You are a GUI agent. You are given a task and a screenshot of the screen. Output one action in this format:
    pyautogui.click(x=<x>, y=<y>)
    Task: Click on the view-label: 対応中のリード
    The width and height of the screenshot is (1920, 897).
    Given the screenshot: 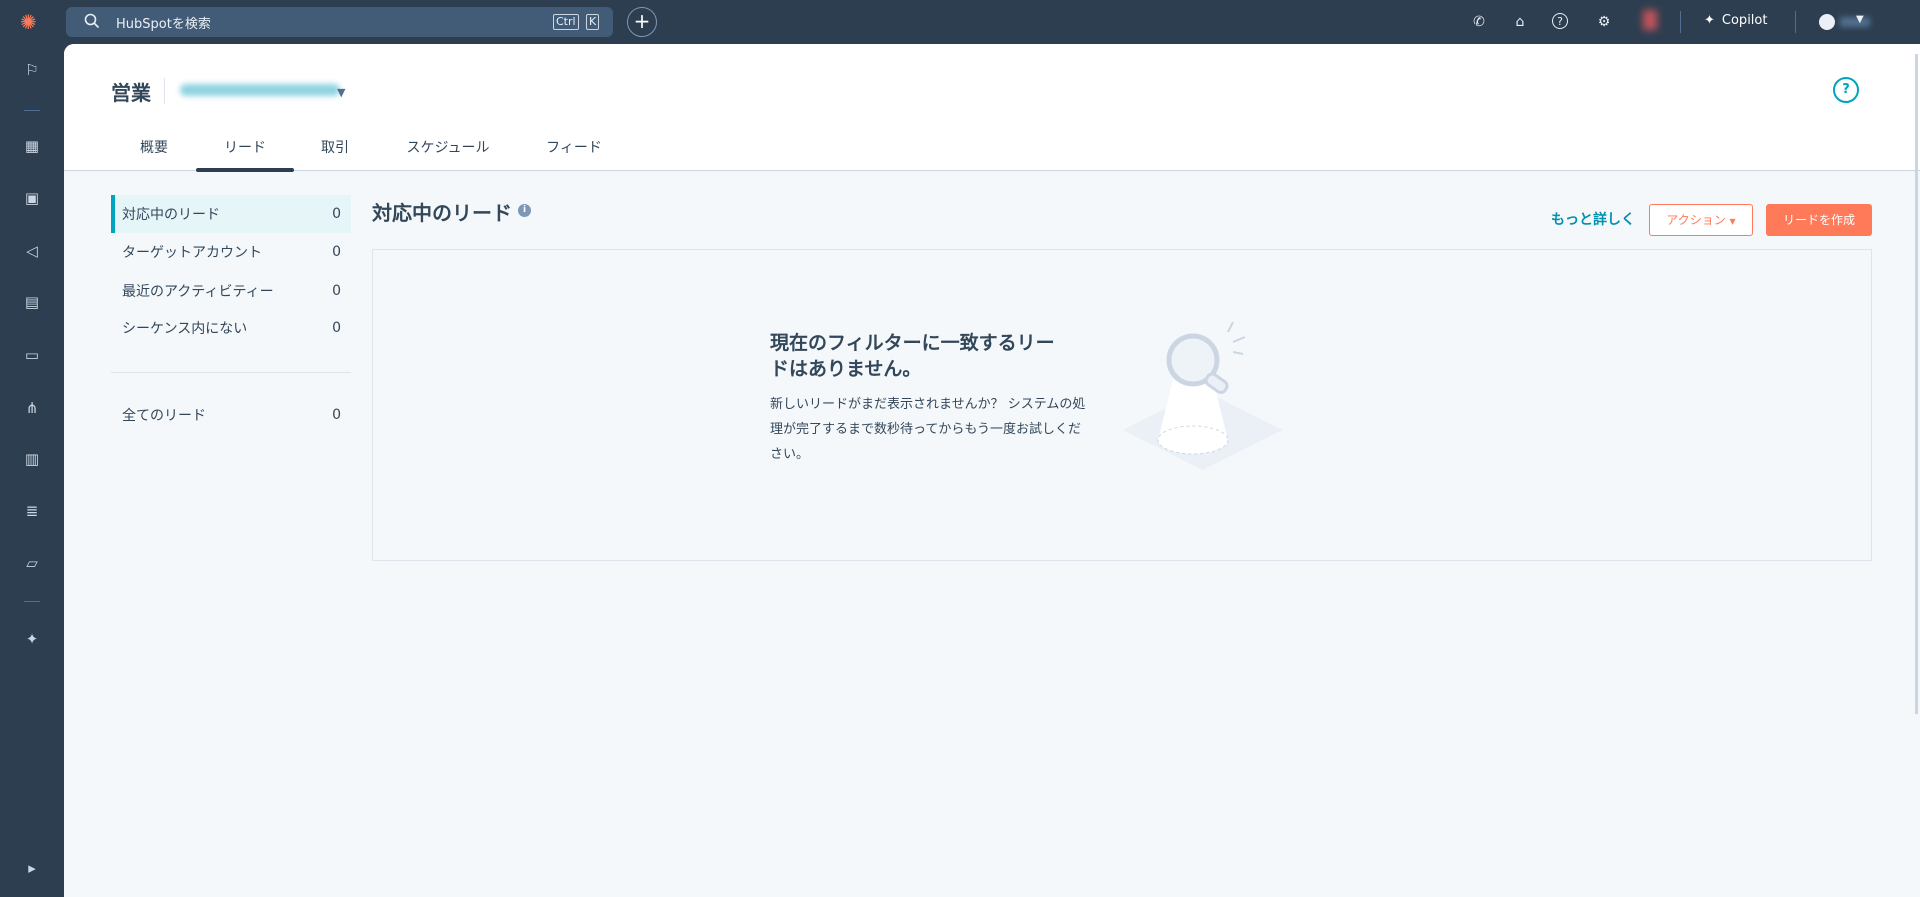 What is the action you would take?
    pyautogui.click(x=171, y=215)
    